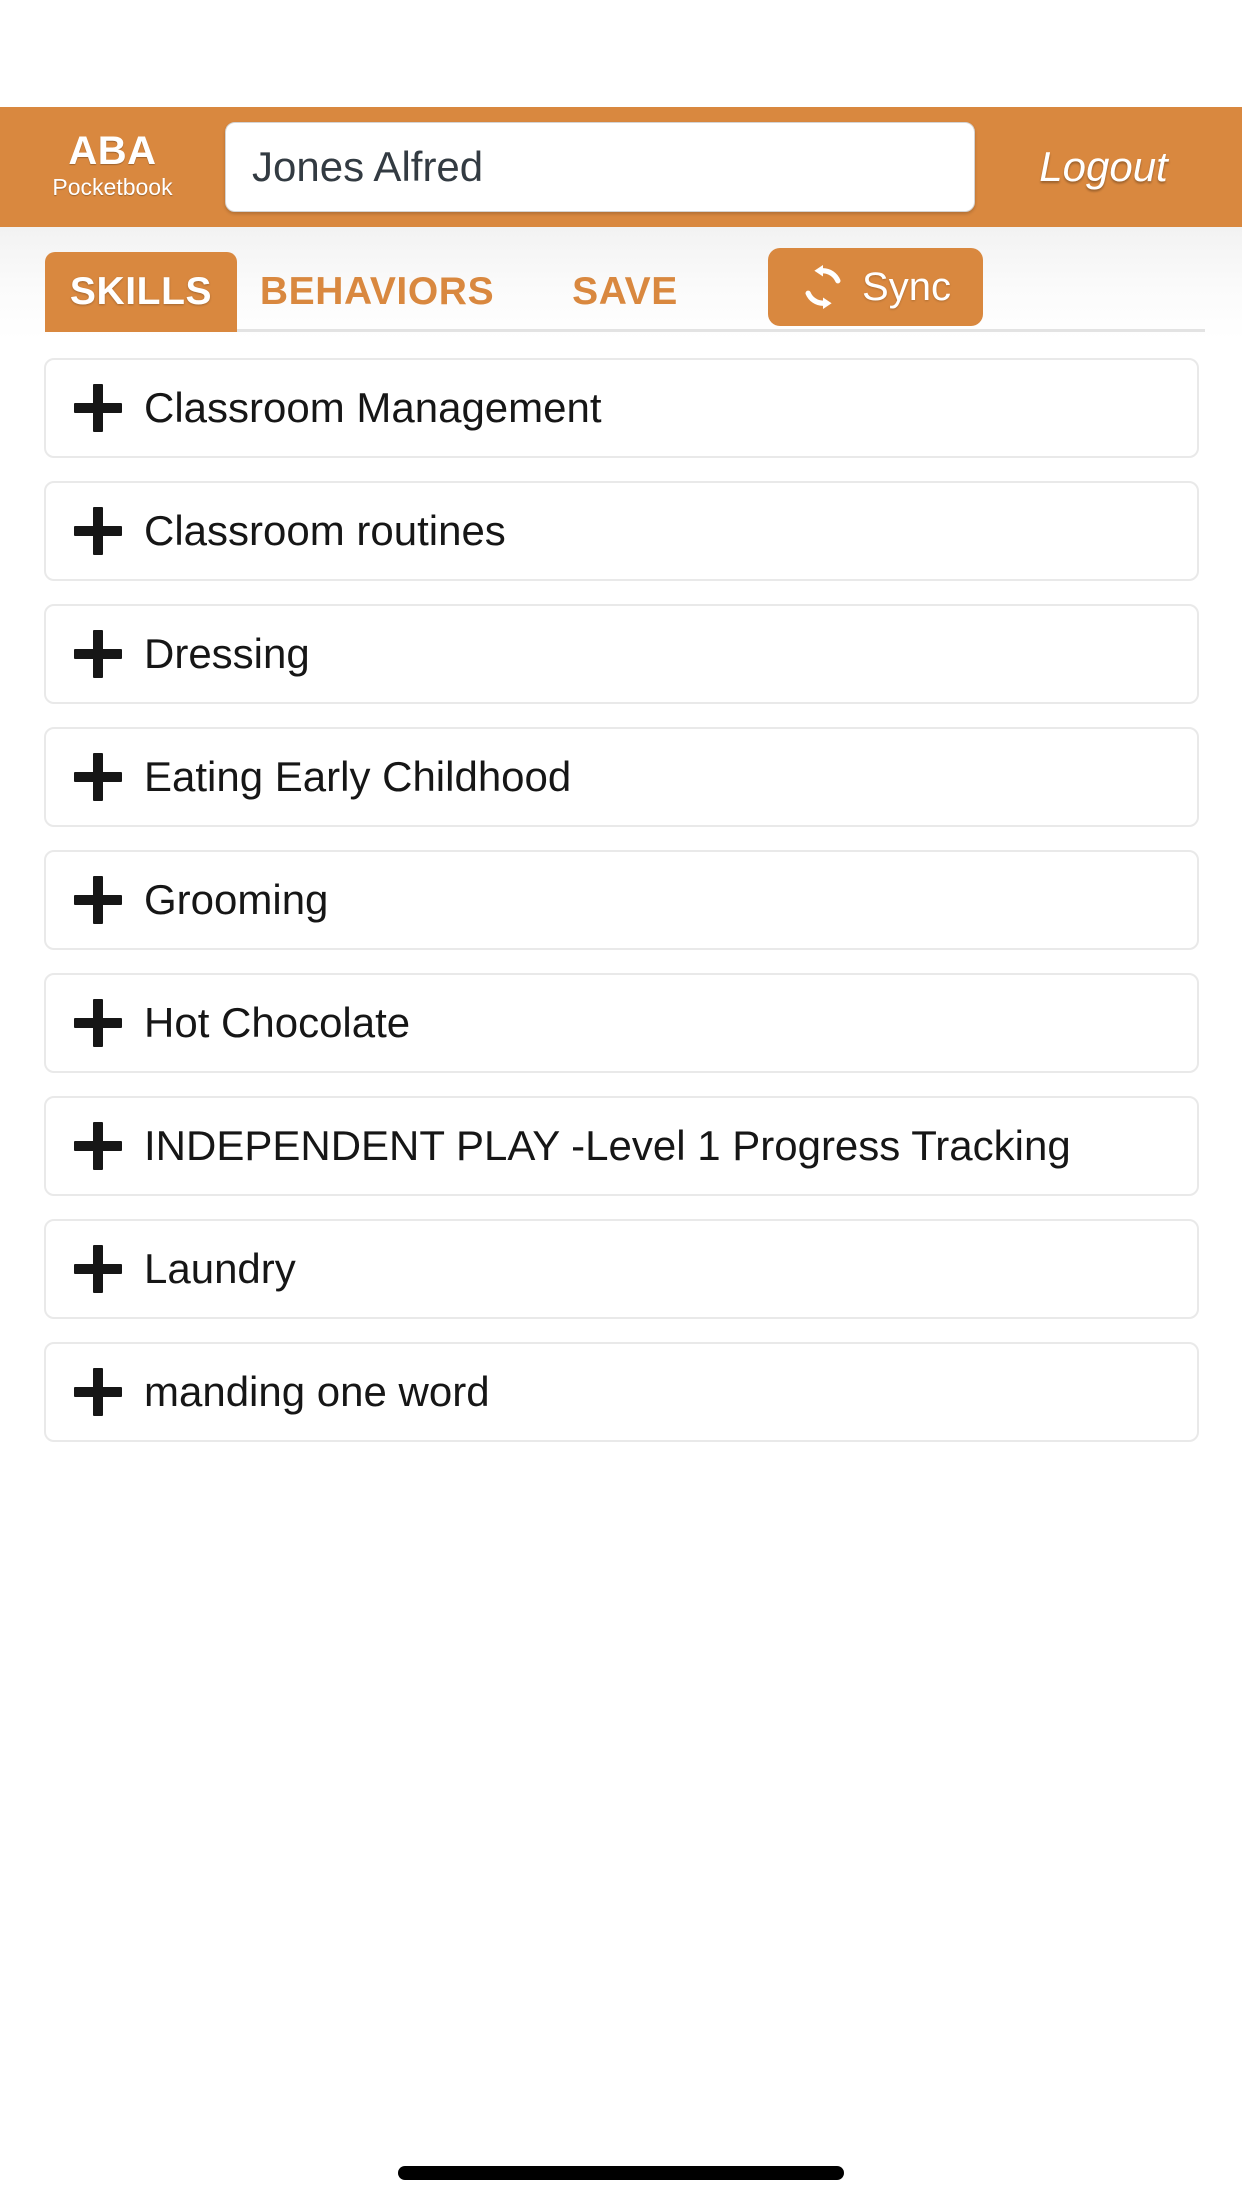  I want to click on app-logo: ABA Pocketbook, so click(112, 167).